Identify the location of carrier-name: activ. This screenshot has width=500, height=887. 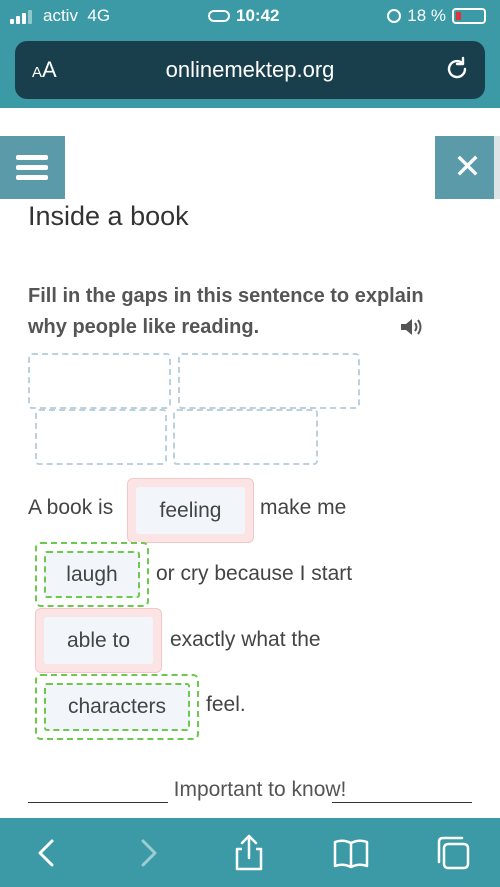
(60, 15).